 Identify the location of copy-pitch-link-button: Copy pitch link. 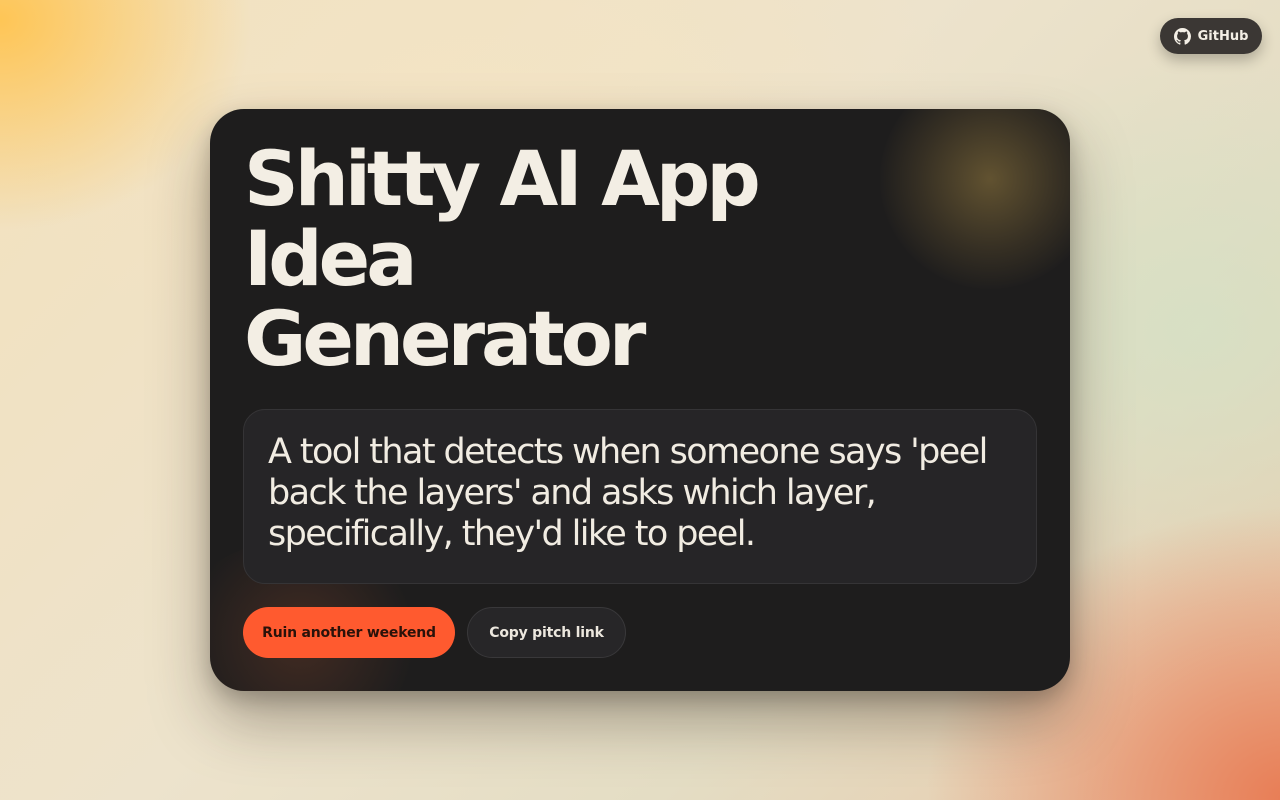
(546, 632).